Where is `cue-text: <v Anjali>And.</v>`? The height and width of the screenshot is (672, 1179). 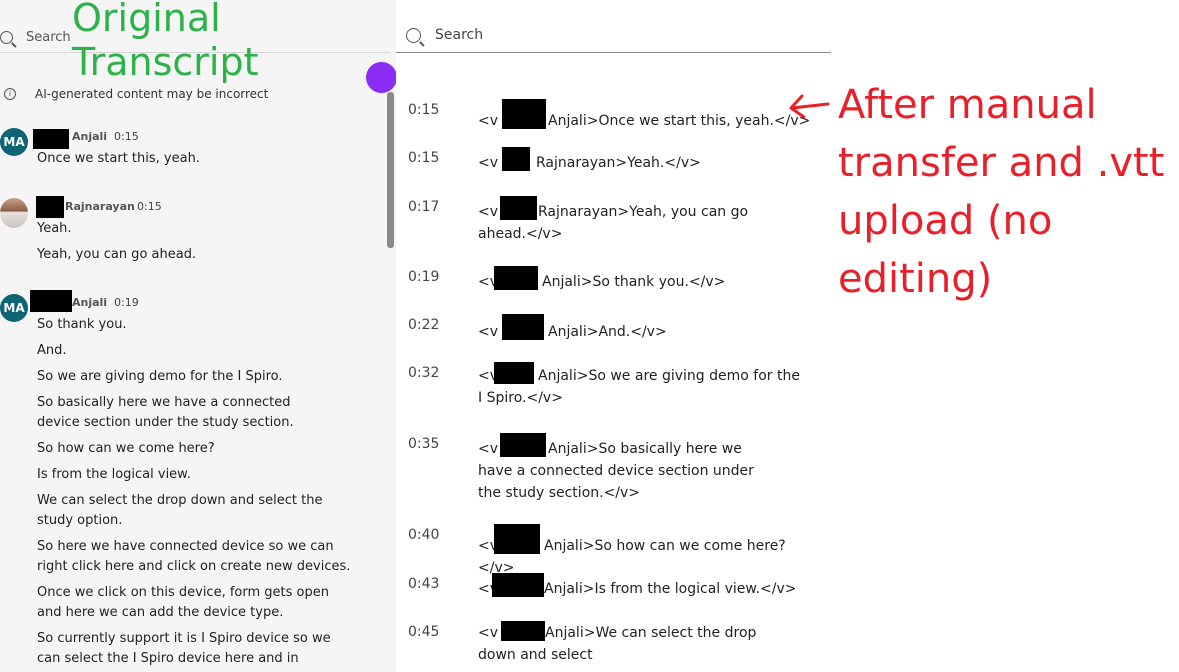
cue-text: <v Anjali>And.</v> is located at coordinates (648, 328).